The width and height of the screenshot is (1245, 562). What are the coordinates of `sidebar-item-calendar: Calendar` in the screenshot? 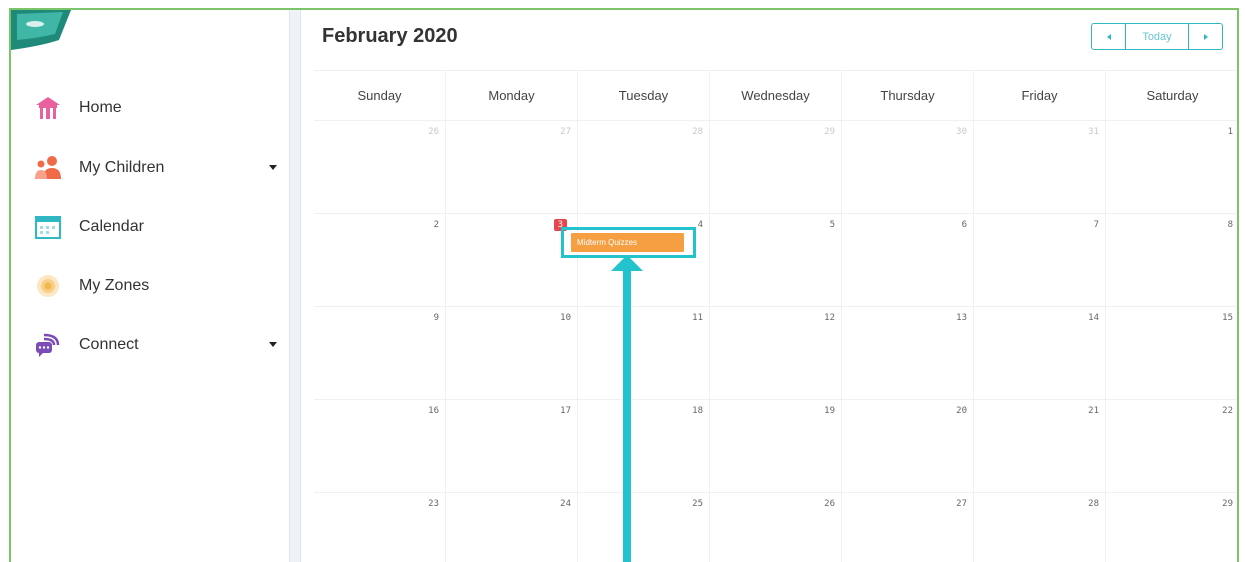 It's located at (158, 227).